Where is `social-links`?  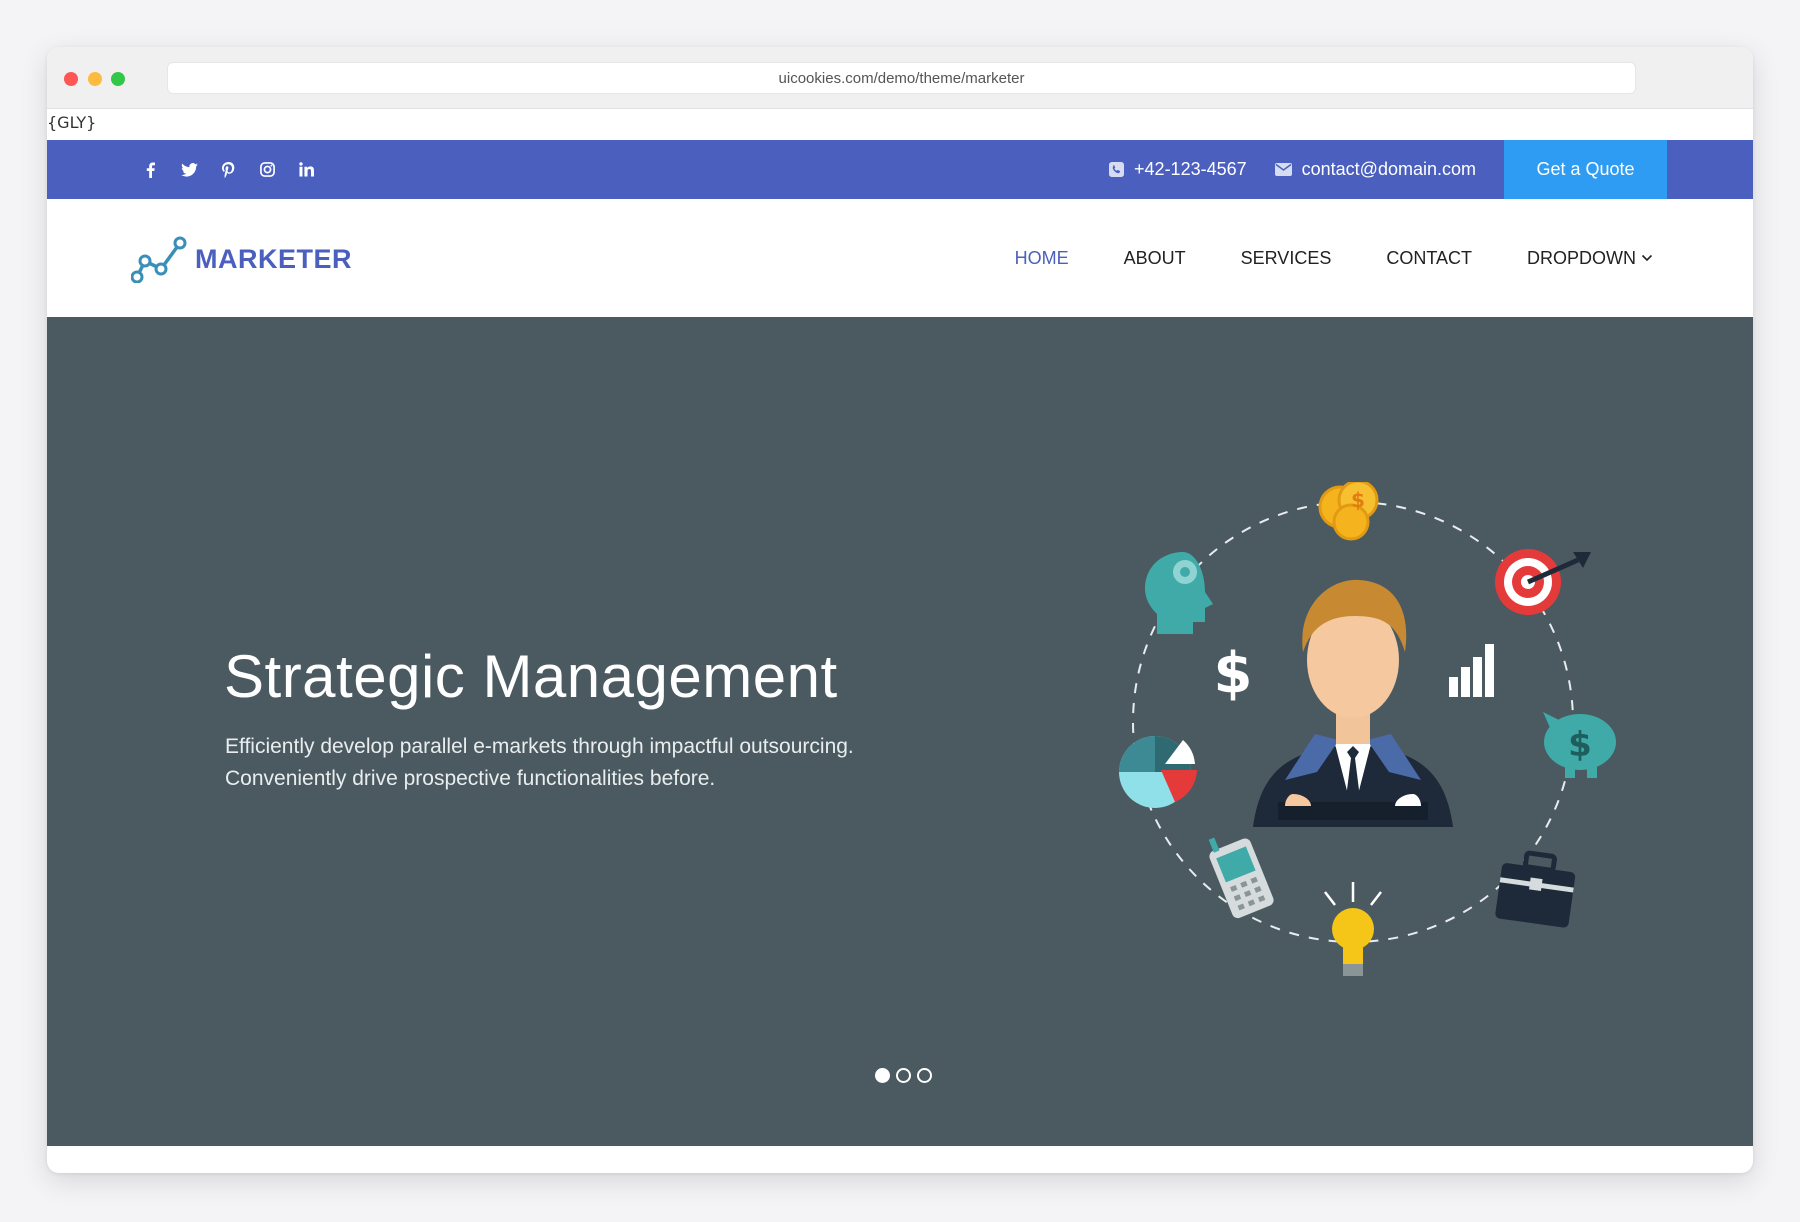
social-links is located at coordinates (228, 169).